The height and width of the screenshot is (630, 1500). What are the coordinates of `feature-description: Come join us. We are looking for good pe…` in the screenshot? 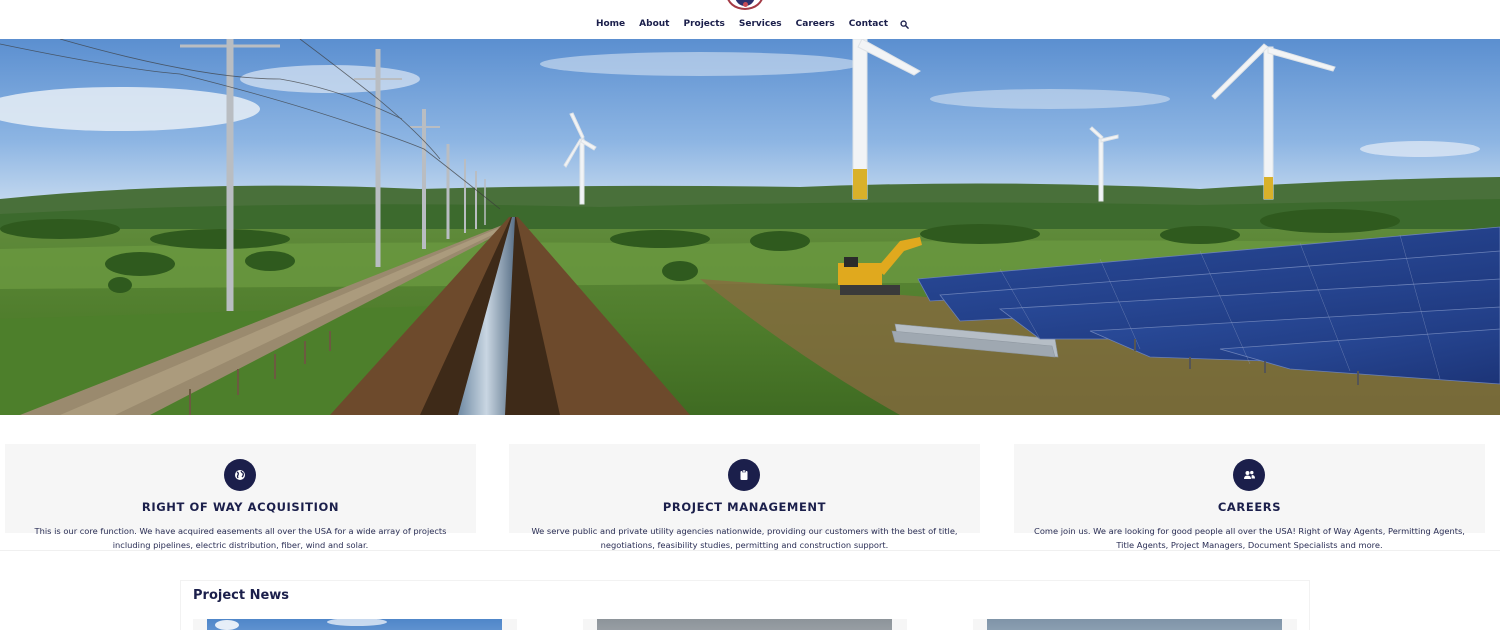 It's located at (1249, 538).